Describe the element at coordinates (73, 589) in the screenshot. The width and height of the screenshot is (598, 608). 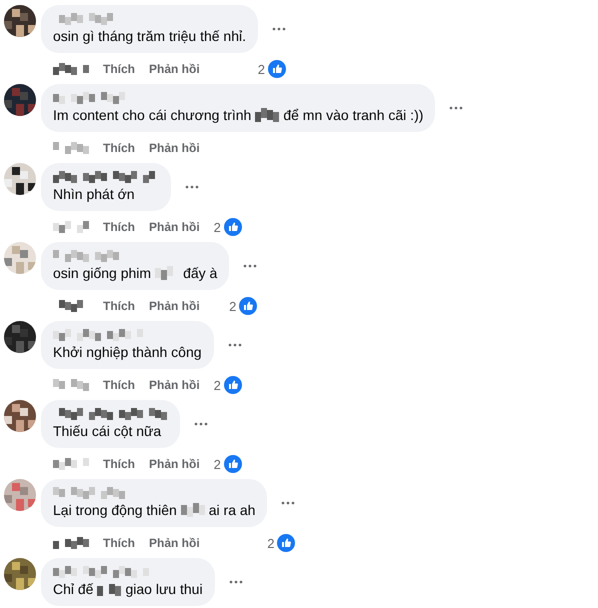
I see `comment-text: Chỉ đế` at that location.